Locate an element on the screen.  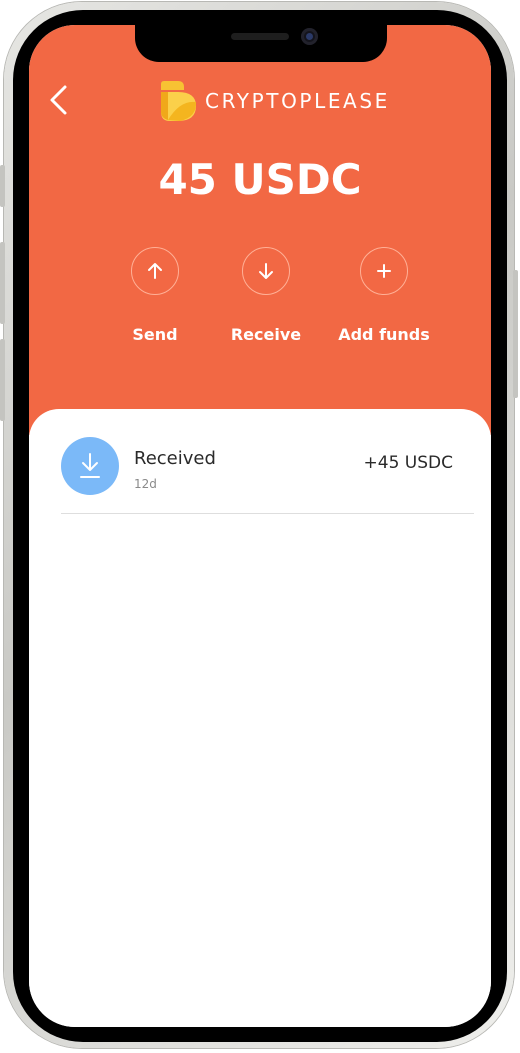
speaker-grille is located at coordinates (260, 36).